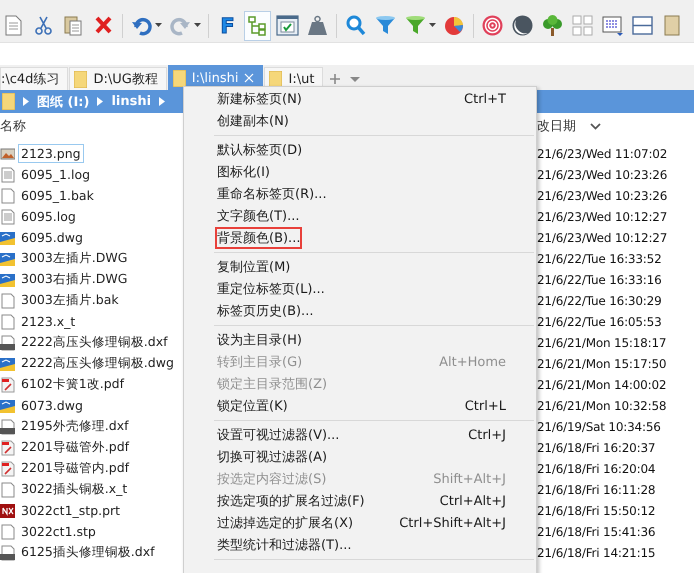 Image resolution: width=694 pixels, height=573 pixels. Describe the element at coordinates (48, 216) in the screenshot. I see `file-name: 6095.log` at that location.